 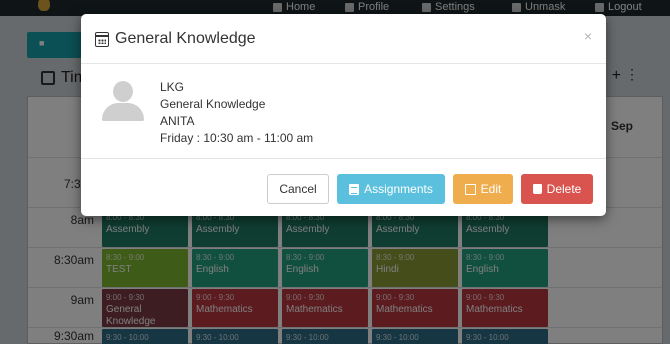 I want to click on edit-button: Edit, so click(x=483, y=189).